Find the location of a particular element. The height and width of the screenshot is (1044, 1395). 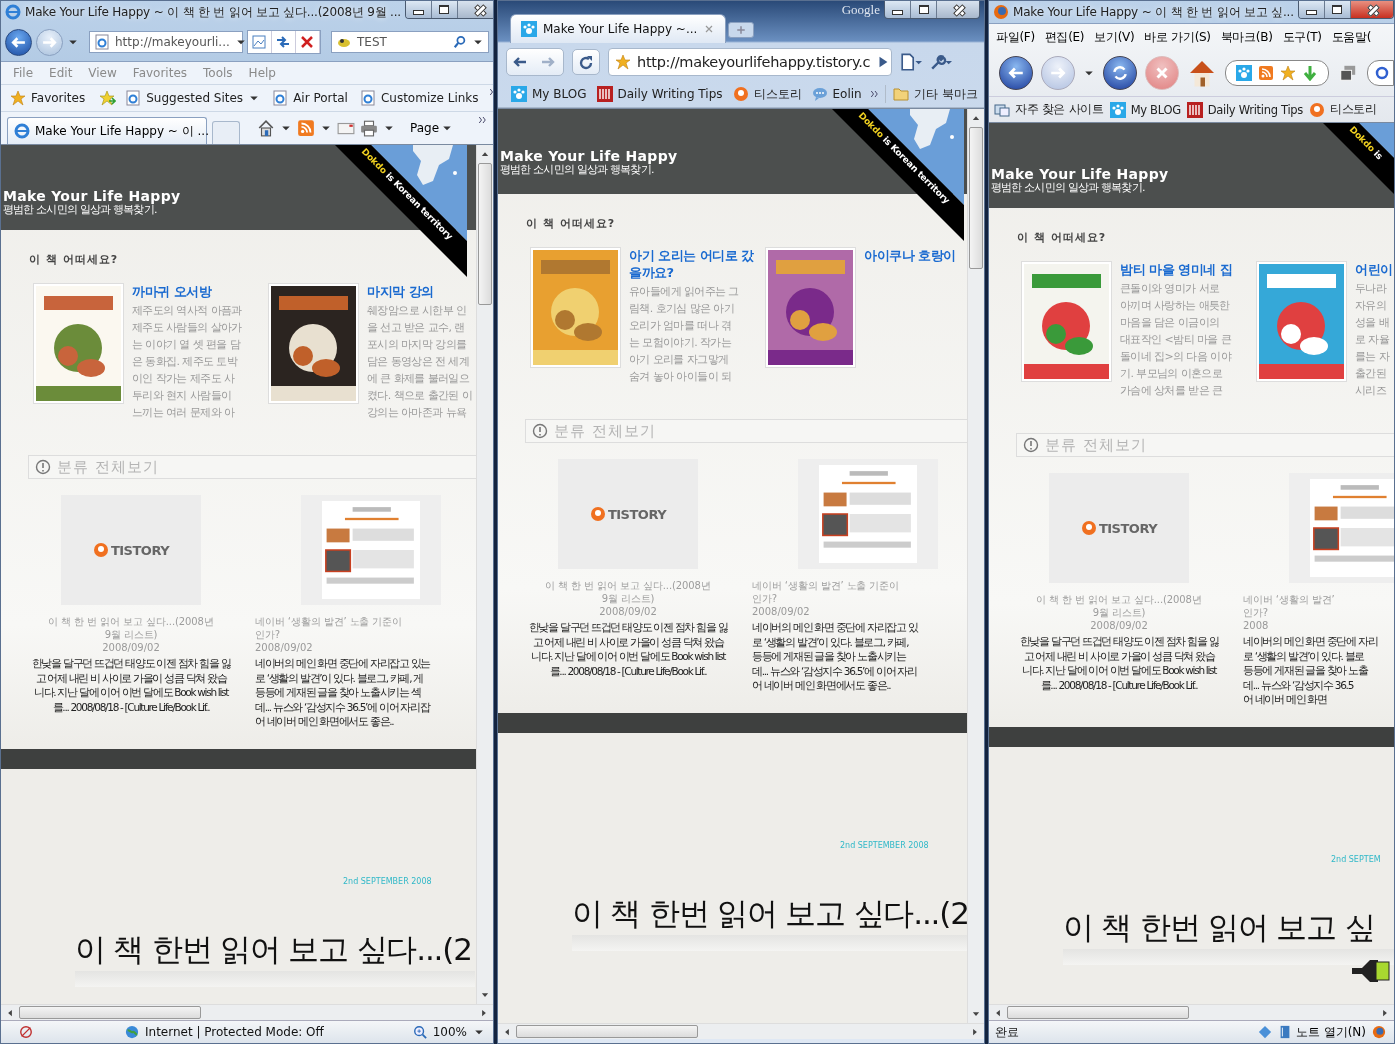

post-date-line: 2nd SEPTEM is located at coordinates (1356, 859).